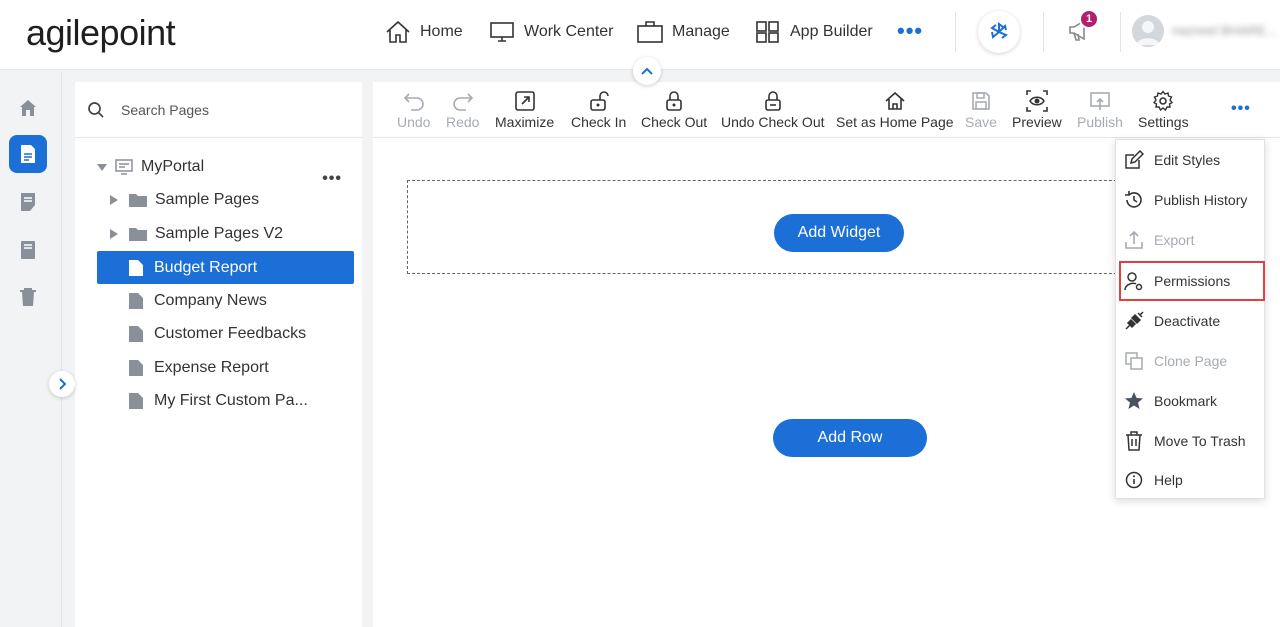 The height and width of the screenshot is (627, 1280). What do you see at coordinates (1134, 200) in the screenshot?
I see `history-icon` at bounding box center [1134, 200].